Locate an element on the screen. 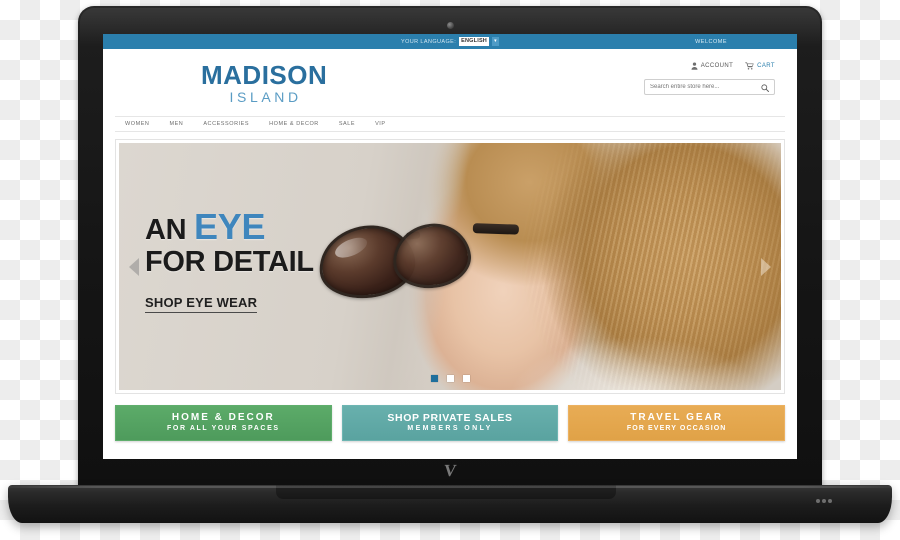  site-logo: MADISON ISLAND is located at coordinates (264, 83).